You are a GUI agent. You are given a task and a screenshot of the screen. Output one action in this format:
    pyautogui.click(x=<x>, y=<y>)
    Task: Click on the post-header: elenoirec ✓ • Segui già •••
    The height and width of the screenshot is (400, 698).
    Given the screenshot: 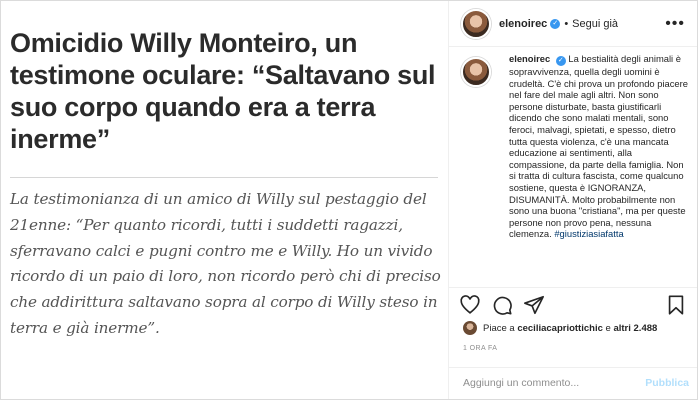 What is the action you would take?
    pyautogui.click(x=573, y=24)
    